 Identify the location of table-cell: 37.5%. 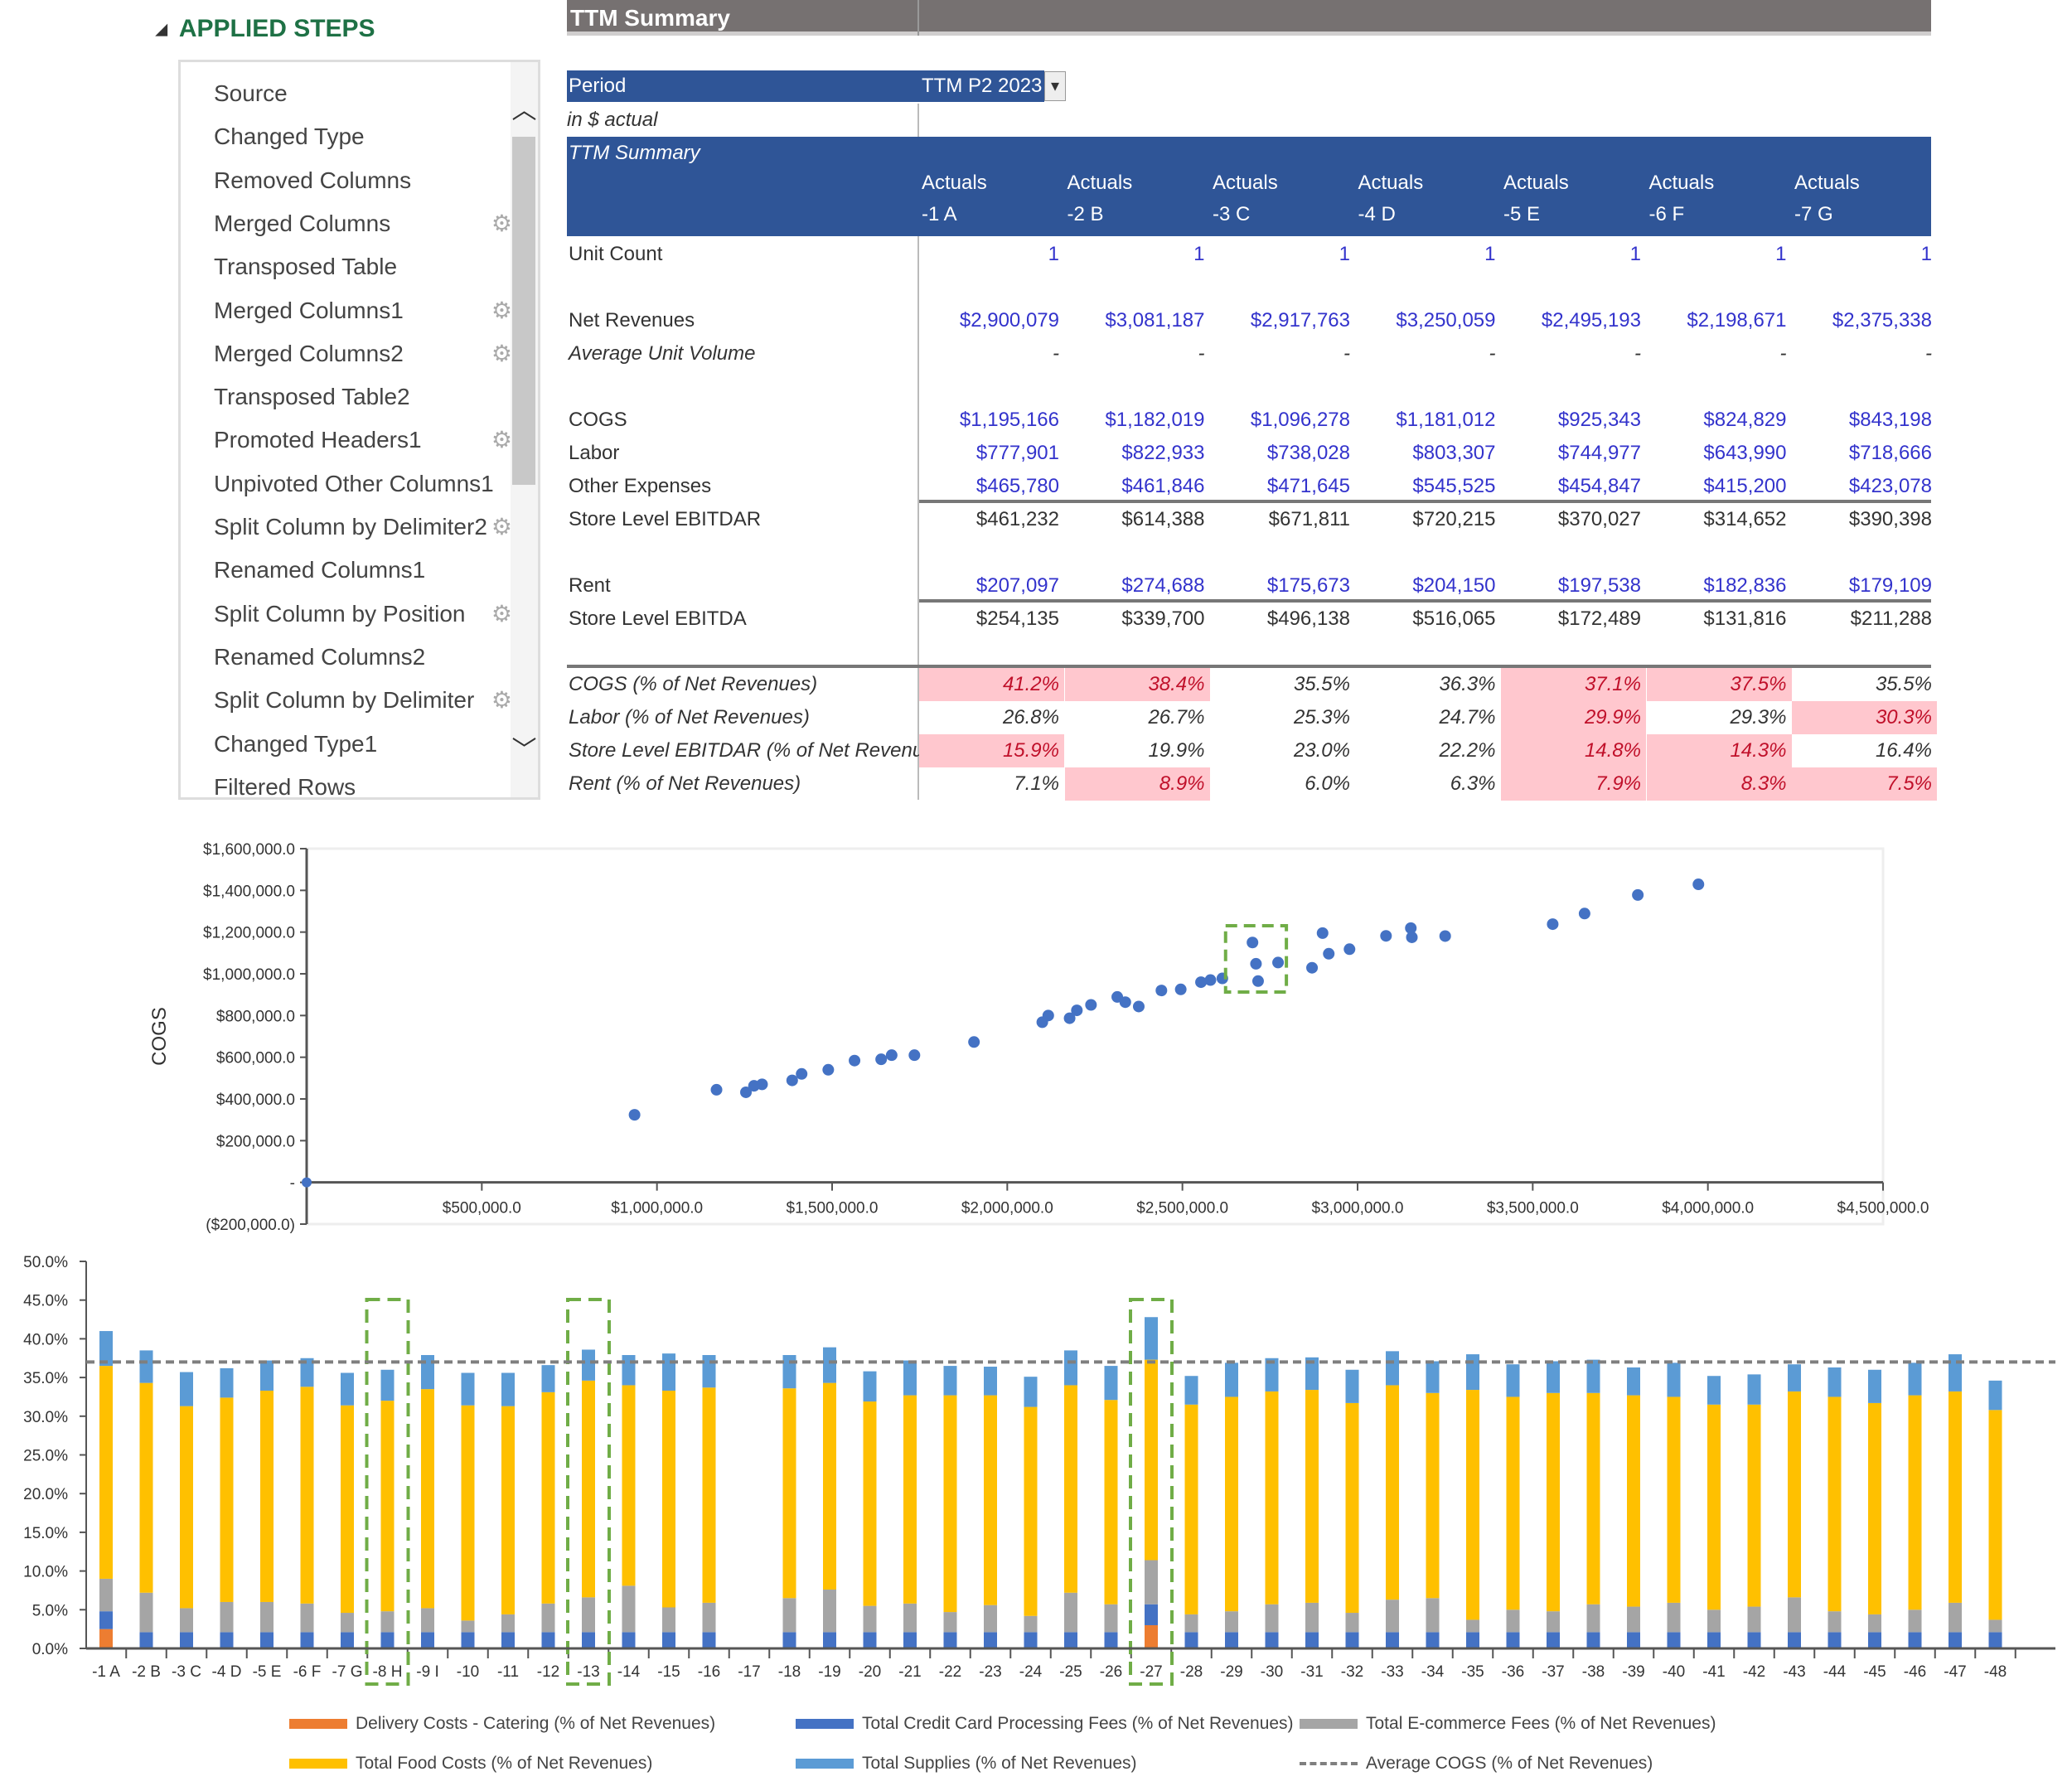
(1719, 684).